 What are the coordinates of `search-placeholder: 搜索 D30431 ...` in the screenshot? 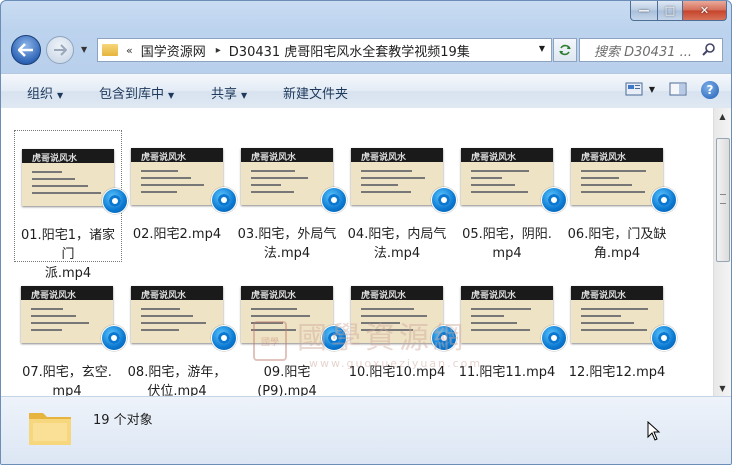 It's located at (643, 52).